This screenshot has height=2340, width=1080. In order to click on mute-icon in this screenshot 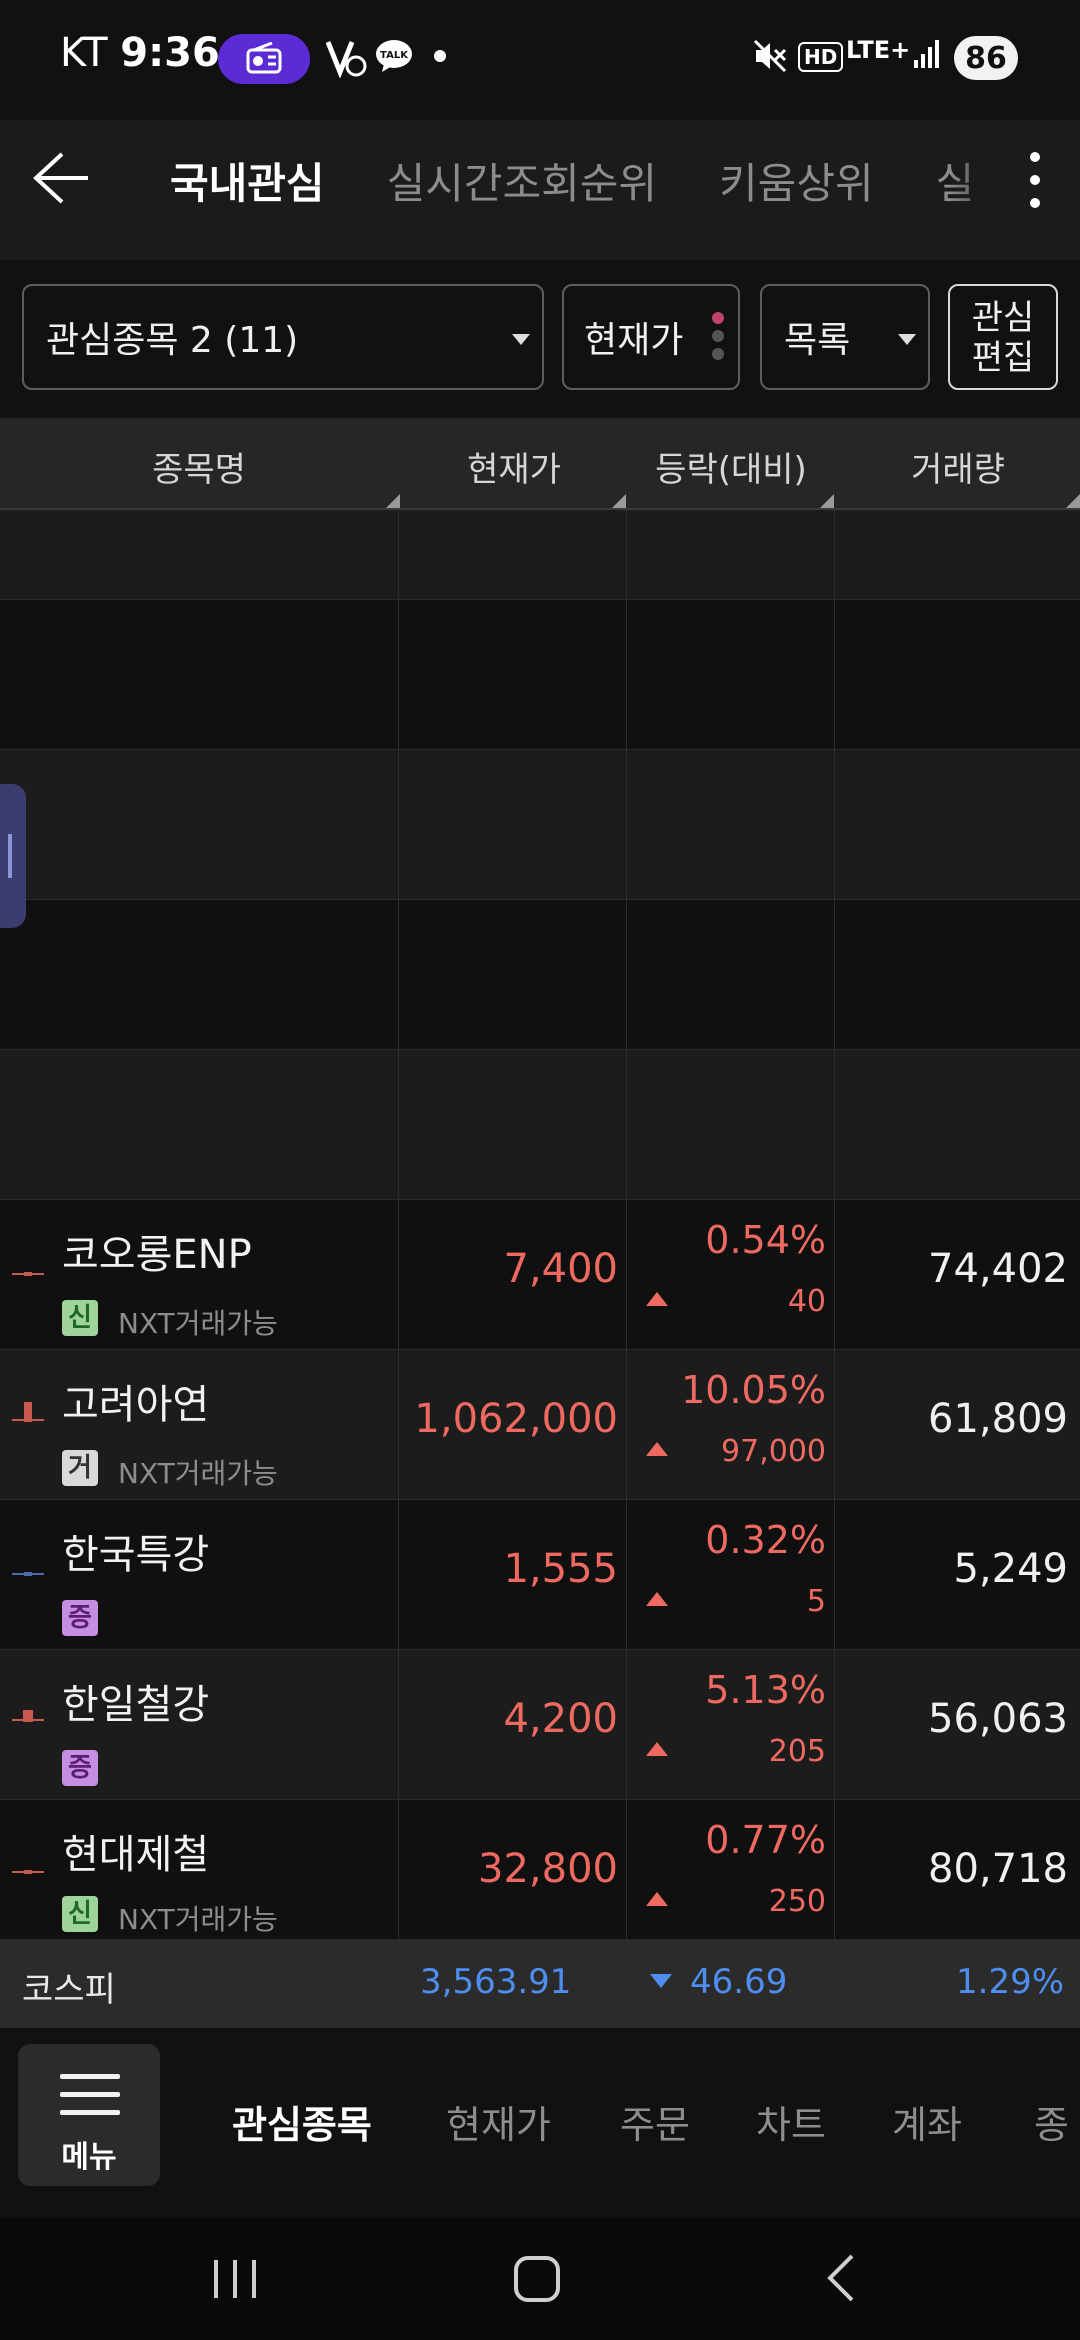, I will do `click(770, 60)`.